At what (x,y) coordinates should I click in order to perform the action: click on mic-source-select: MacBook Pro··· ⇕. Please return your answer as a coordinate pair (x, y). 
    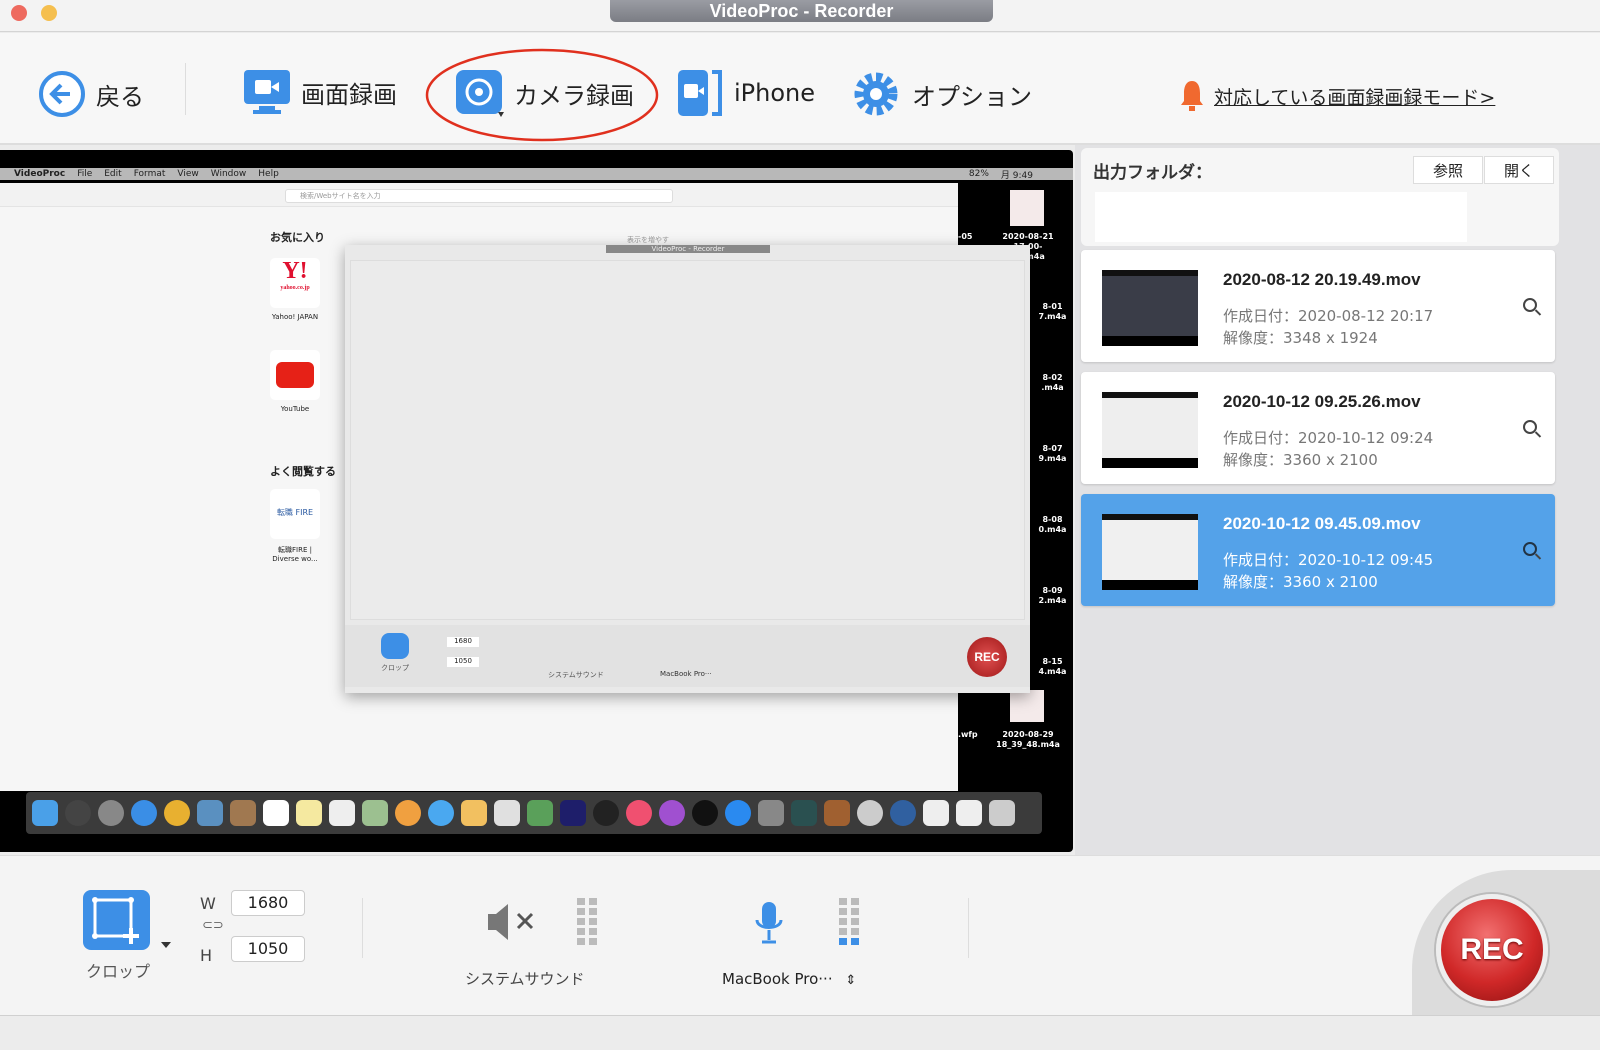
    Looking at the image, I should click on (789, 979).